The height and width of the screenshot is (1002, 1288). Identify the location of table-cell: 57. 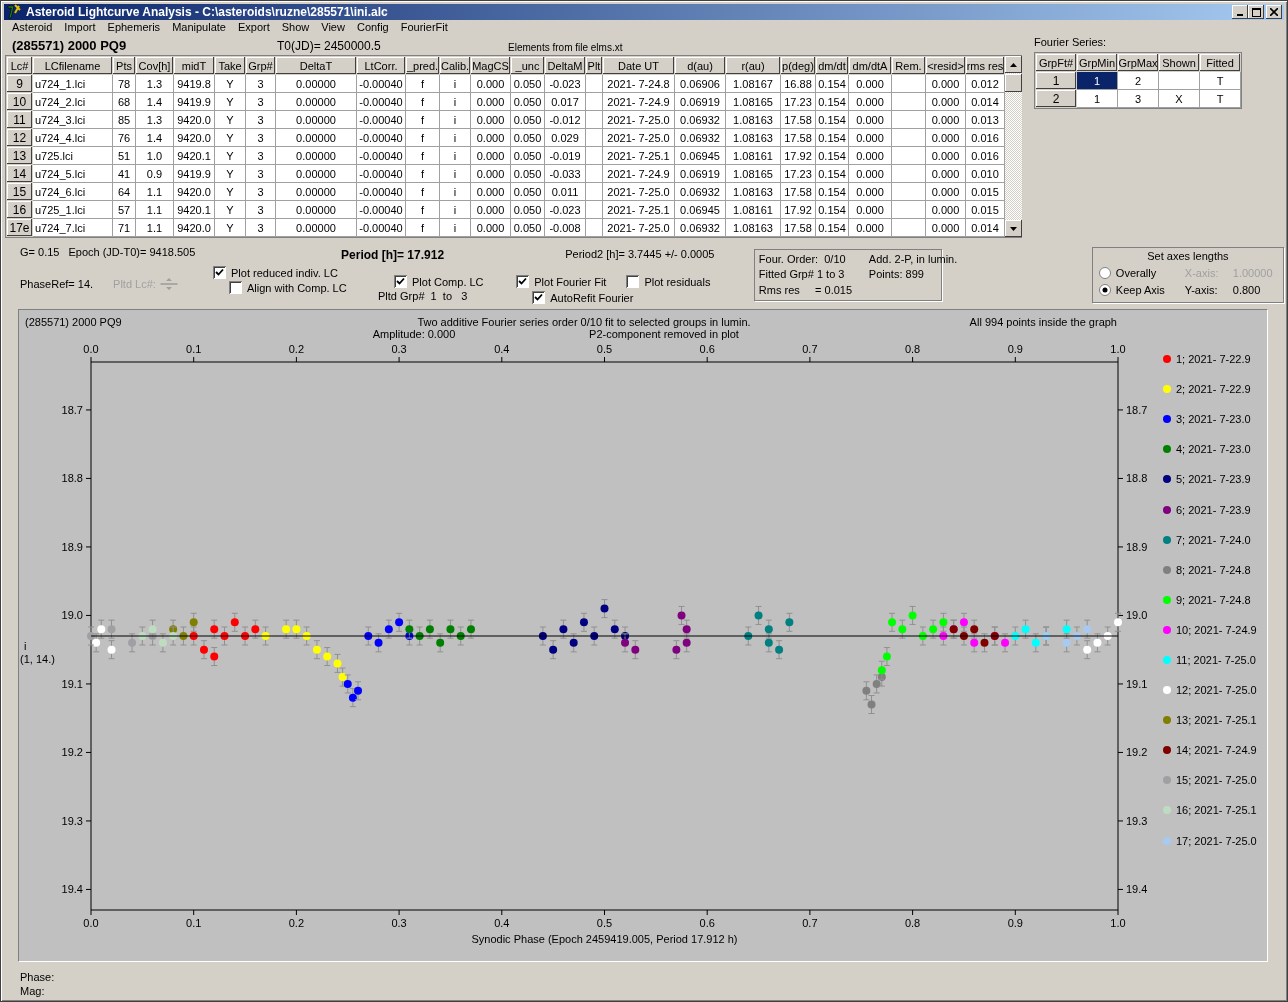
(124, 209).